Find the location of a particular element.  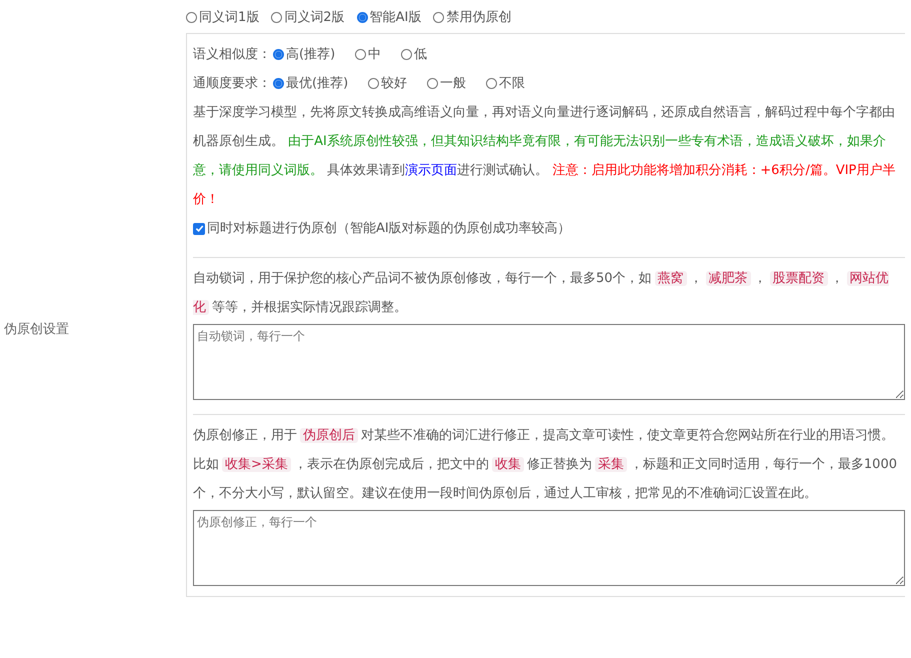

lock-words-description: 自动锁词，用于保护您的核心产品词不被伪原创修改，每行一个，最多50个，如 燕窝 ， 减肥茶 ， 股票配资 ， 网站优化 等等，并根据实际情况跟踪调整。 is located at coordinates (541, 293).